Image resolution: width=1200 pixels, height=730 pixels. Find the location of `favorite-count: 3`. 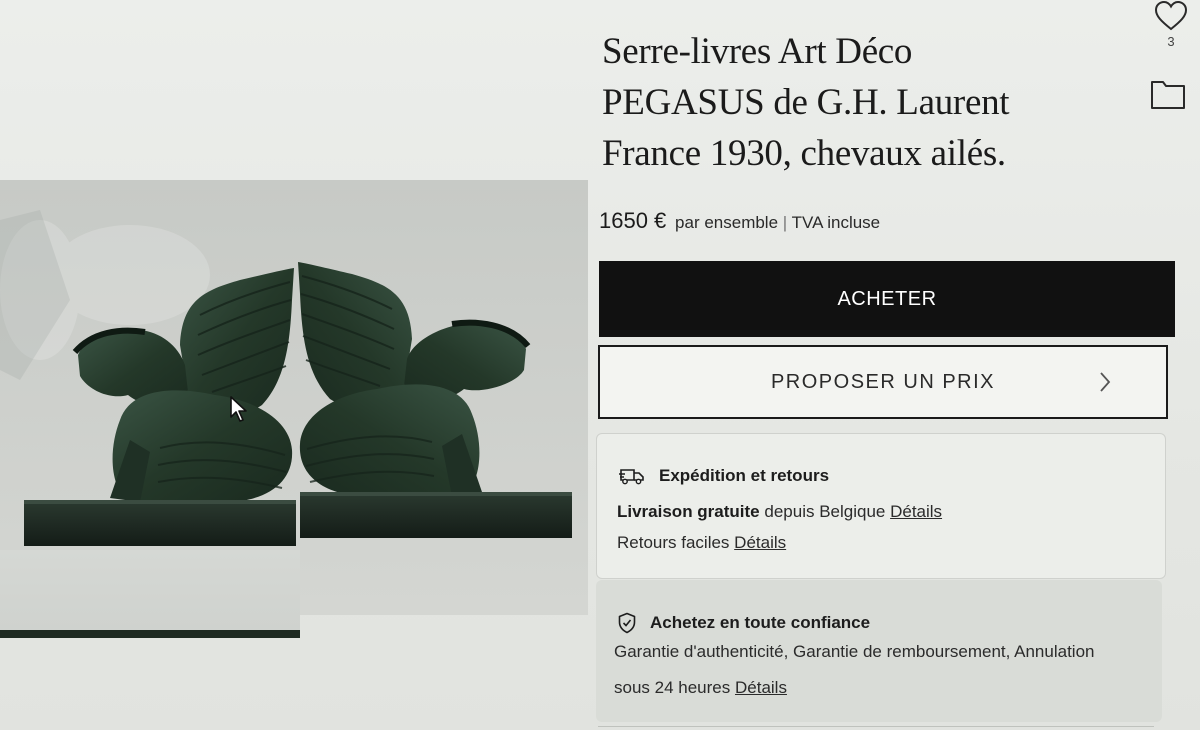

favorite-count: 3 is located at coordinates (1171, 41).